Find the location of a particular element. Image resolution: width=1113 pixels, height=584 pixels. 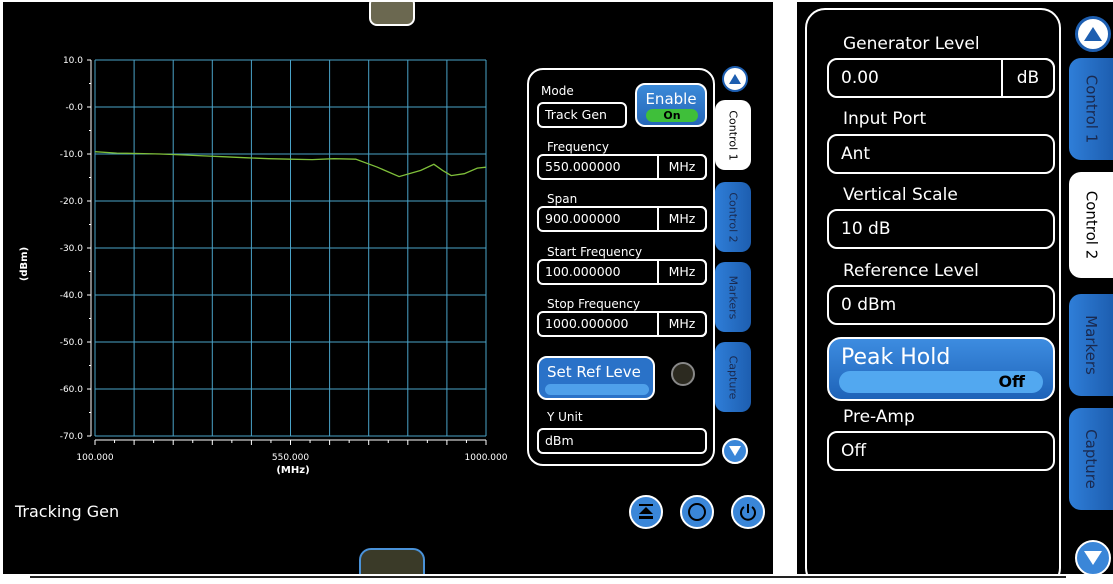

set-ref-level-button: Set Ref Leve is located at coordinates (596, 378).